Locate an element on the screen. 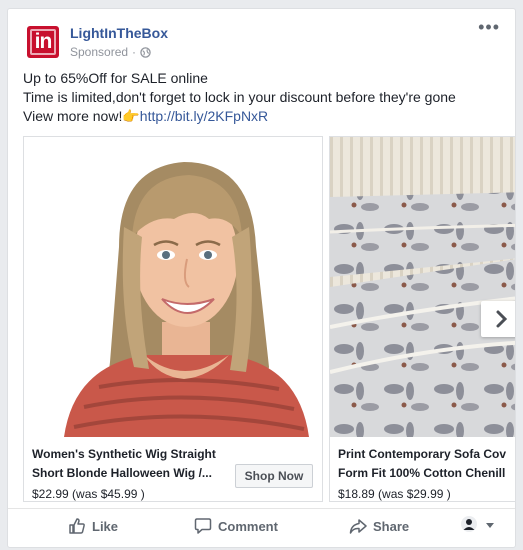  post-text-line-1: Up to 65%Off for SALE online is located at coordinates (115, 78).